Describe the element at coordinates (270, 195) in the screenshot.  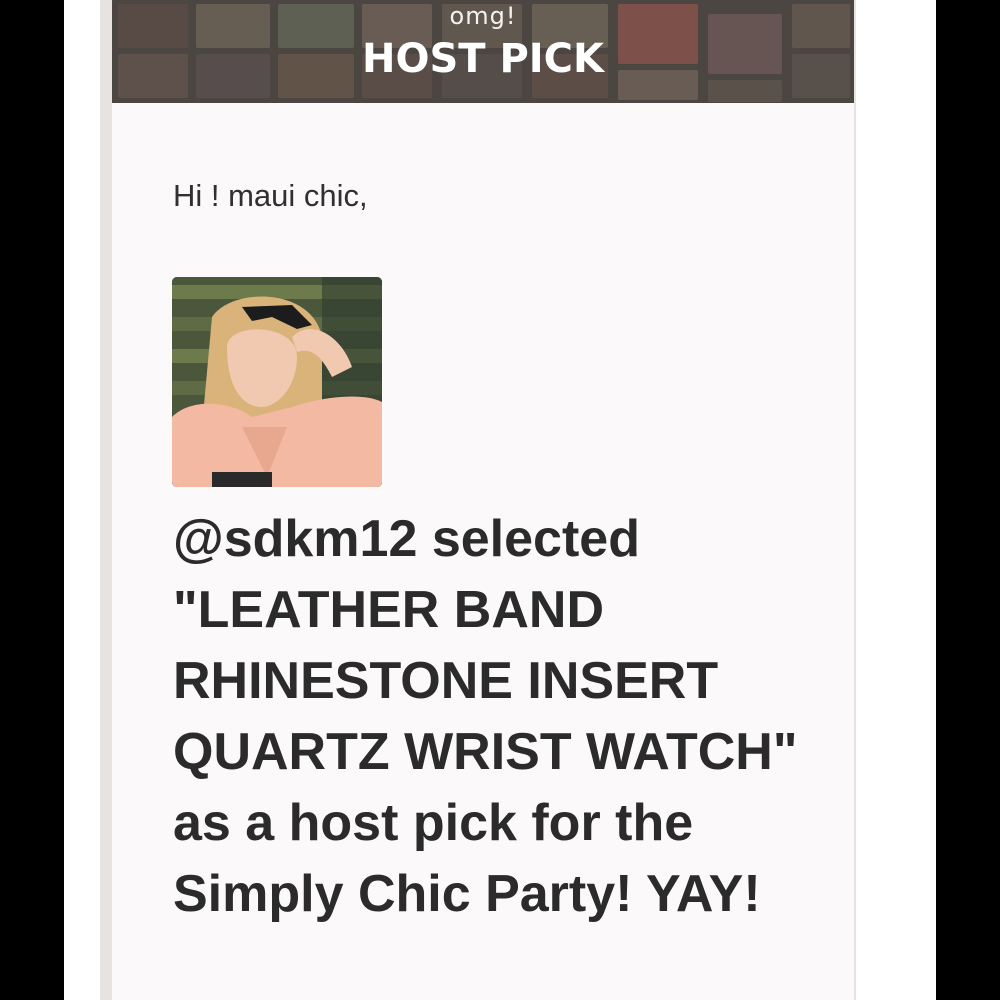
I see `greeting-text: Hi ! maui chic,` at that location.